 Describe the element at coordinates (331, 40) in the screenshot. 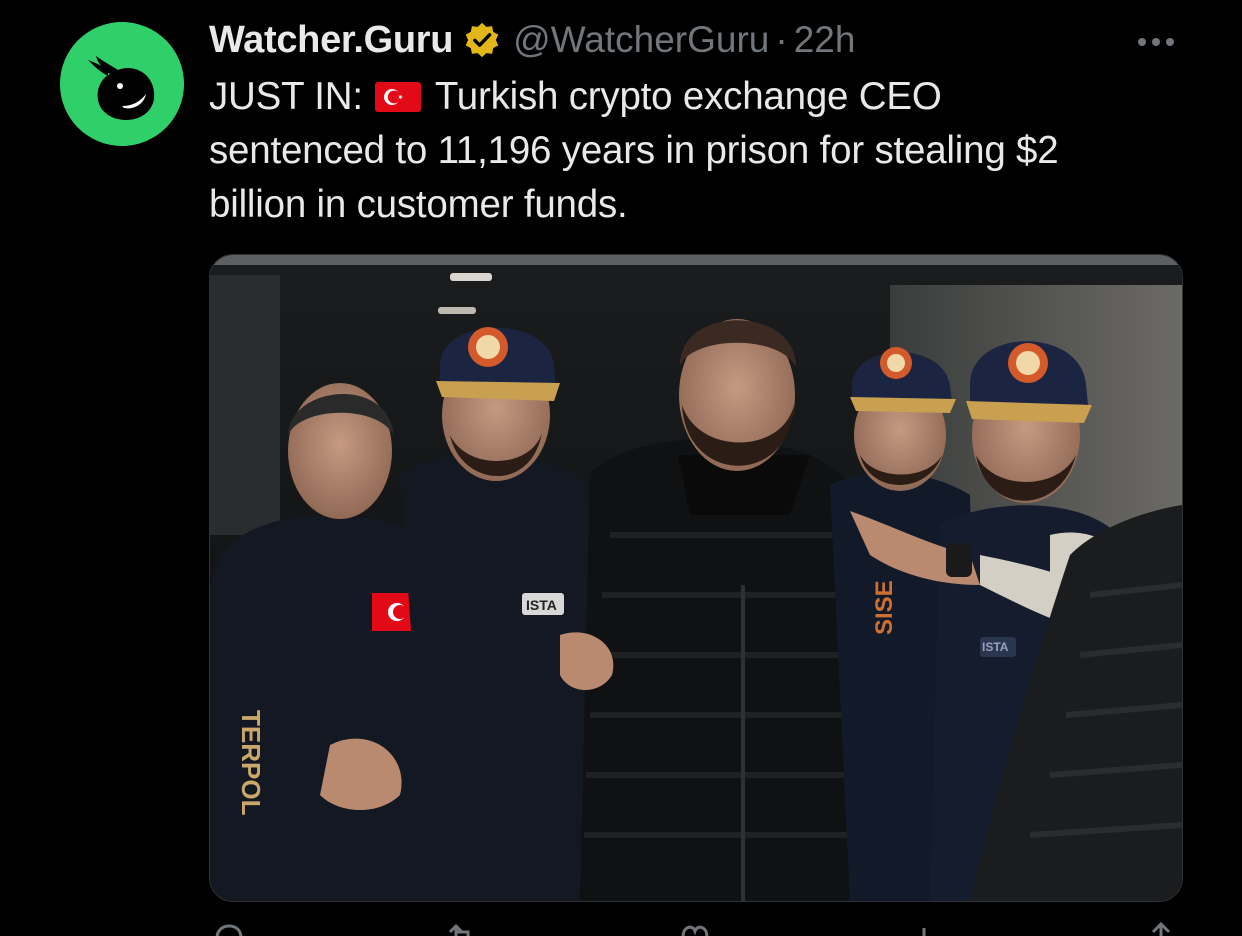

I see `display-name: Watcher.Guru` at that location.